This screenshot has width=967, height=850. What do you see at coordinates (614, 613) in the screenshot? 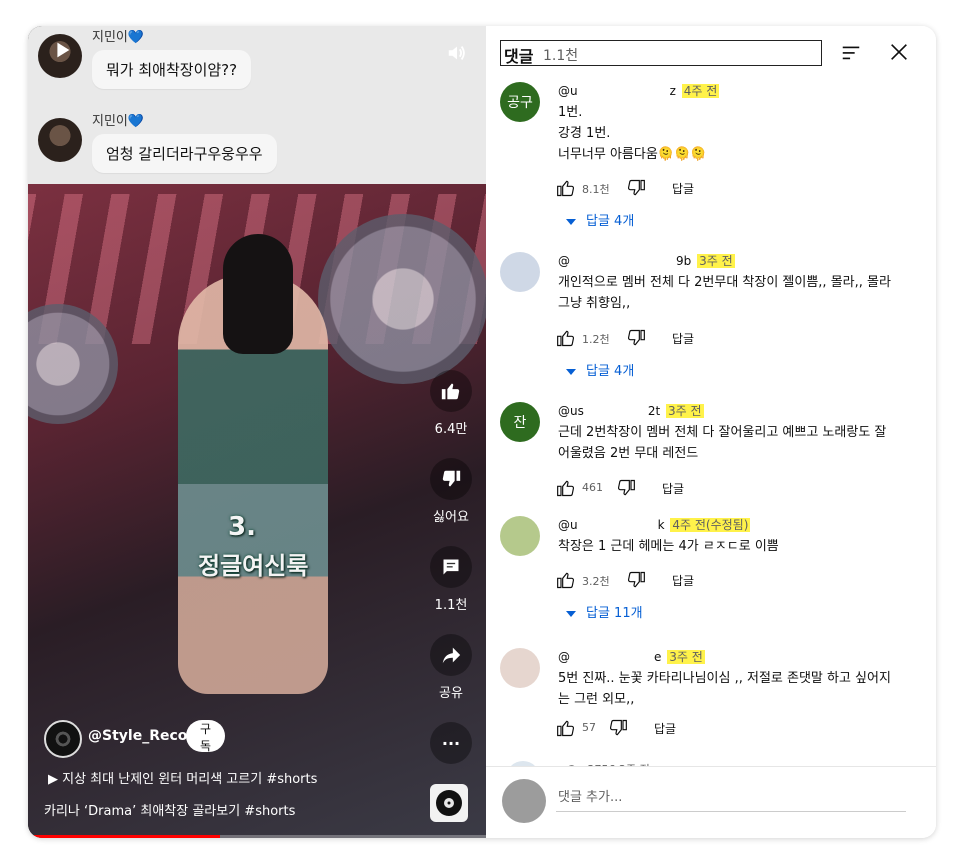
I see `replies-label: 답글 11개` at bounding box center [614, 613].